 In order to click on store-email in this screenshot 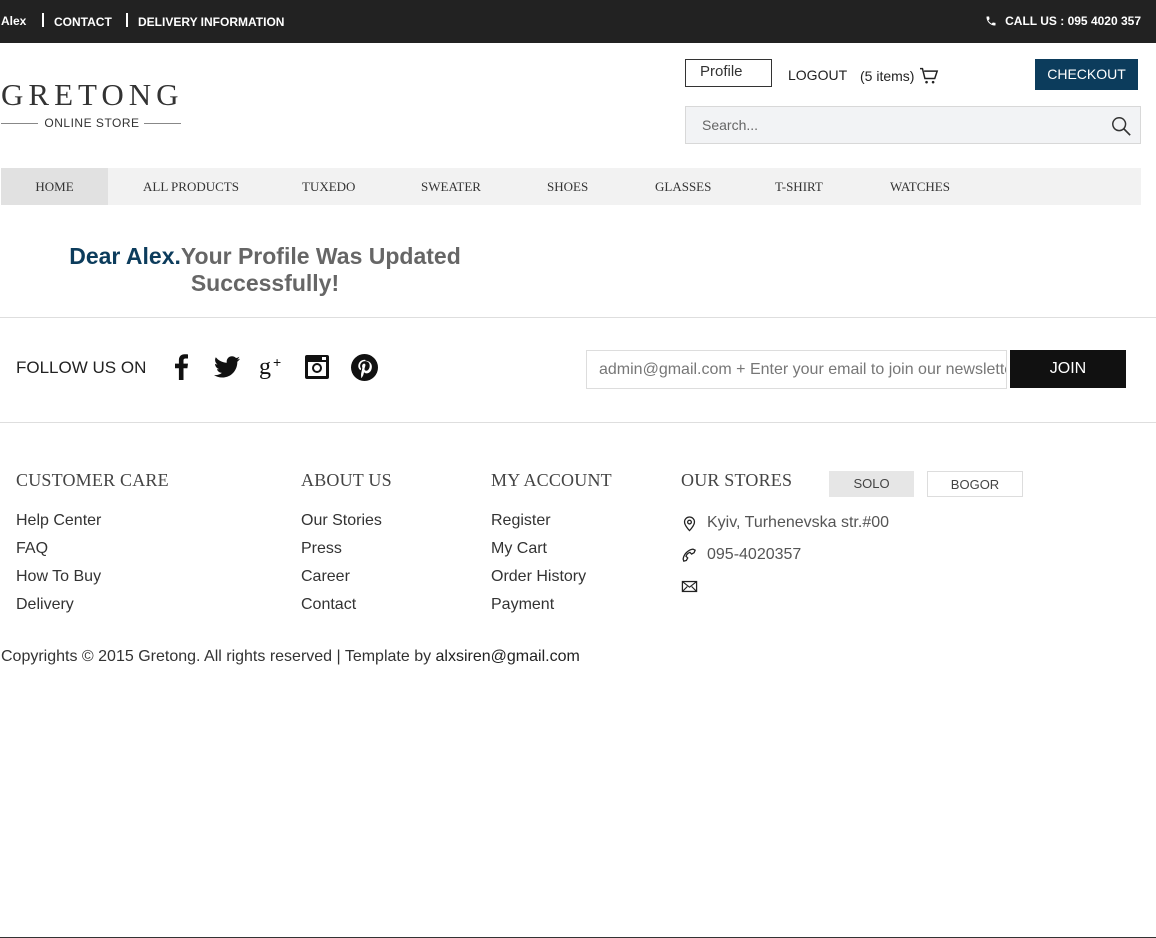, I will do `click(689, 586)`.